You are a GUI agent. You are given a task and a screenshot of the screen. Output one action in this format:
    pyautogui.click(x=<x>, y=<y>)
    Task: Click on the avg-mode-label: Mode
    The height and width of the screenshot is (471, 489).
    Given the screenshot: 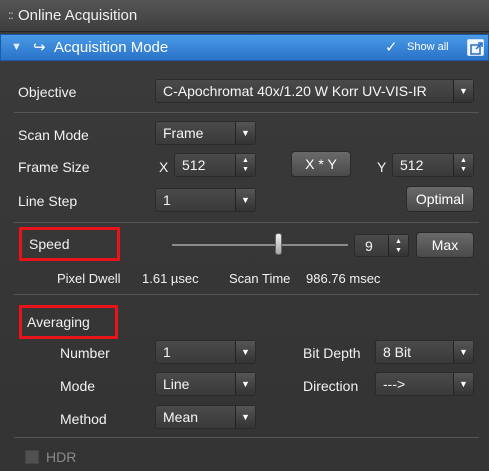 What is the action you would take?
    pyautogui.click(x=78, y=386)
    